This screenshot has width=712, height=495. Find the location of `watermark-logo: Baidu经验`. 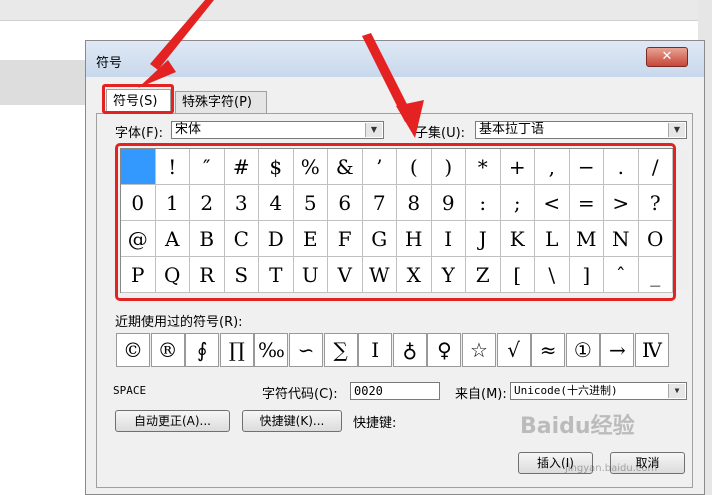

watermark-logo: Baidu经验 is located at coordinates (577, 426).